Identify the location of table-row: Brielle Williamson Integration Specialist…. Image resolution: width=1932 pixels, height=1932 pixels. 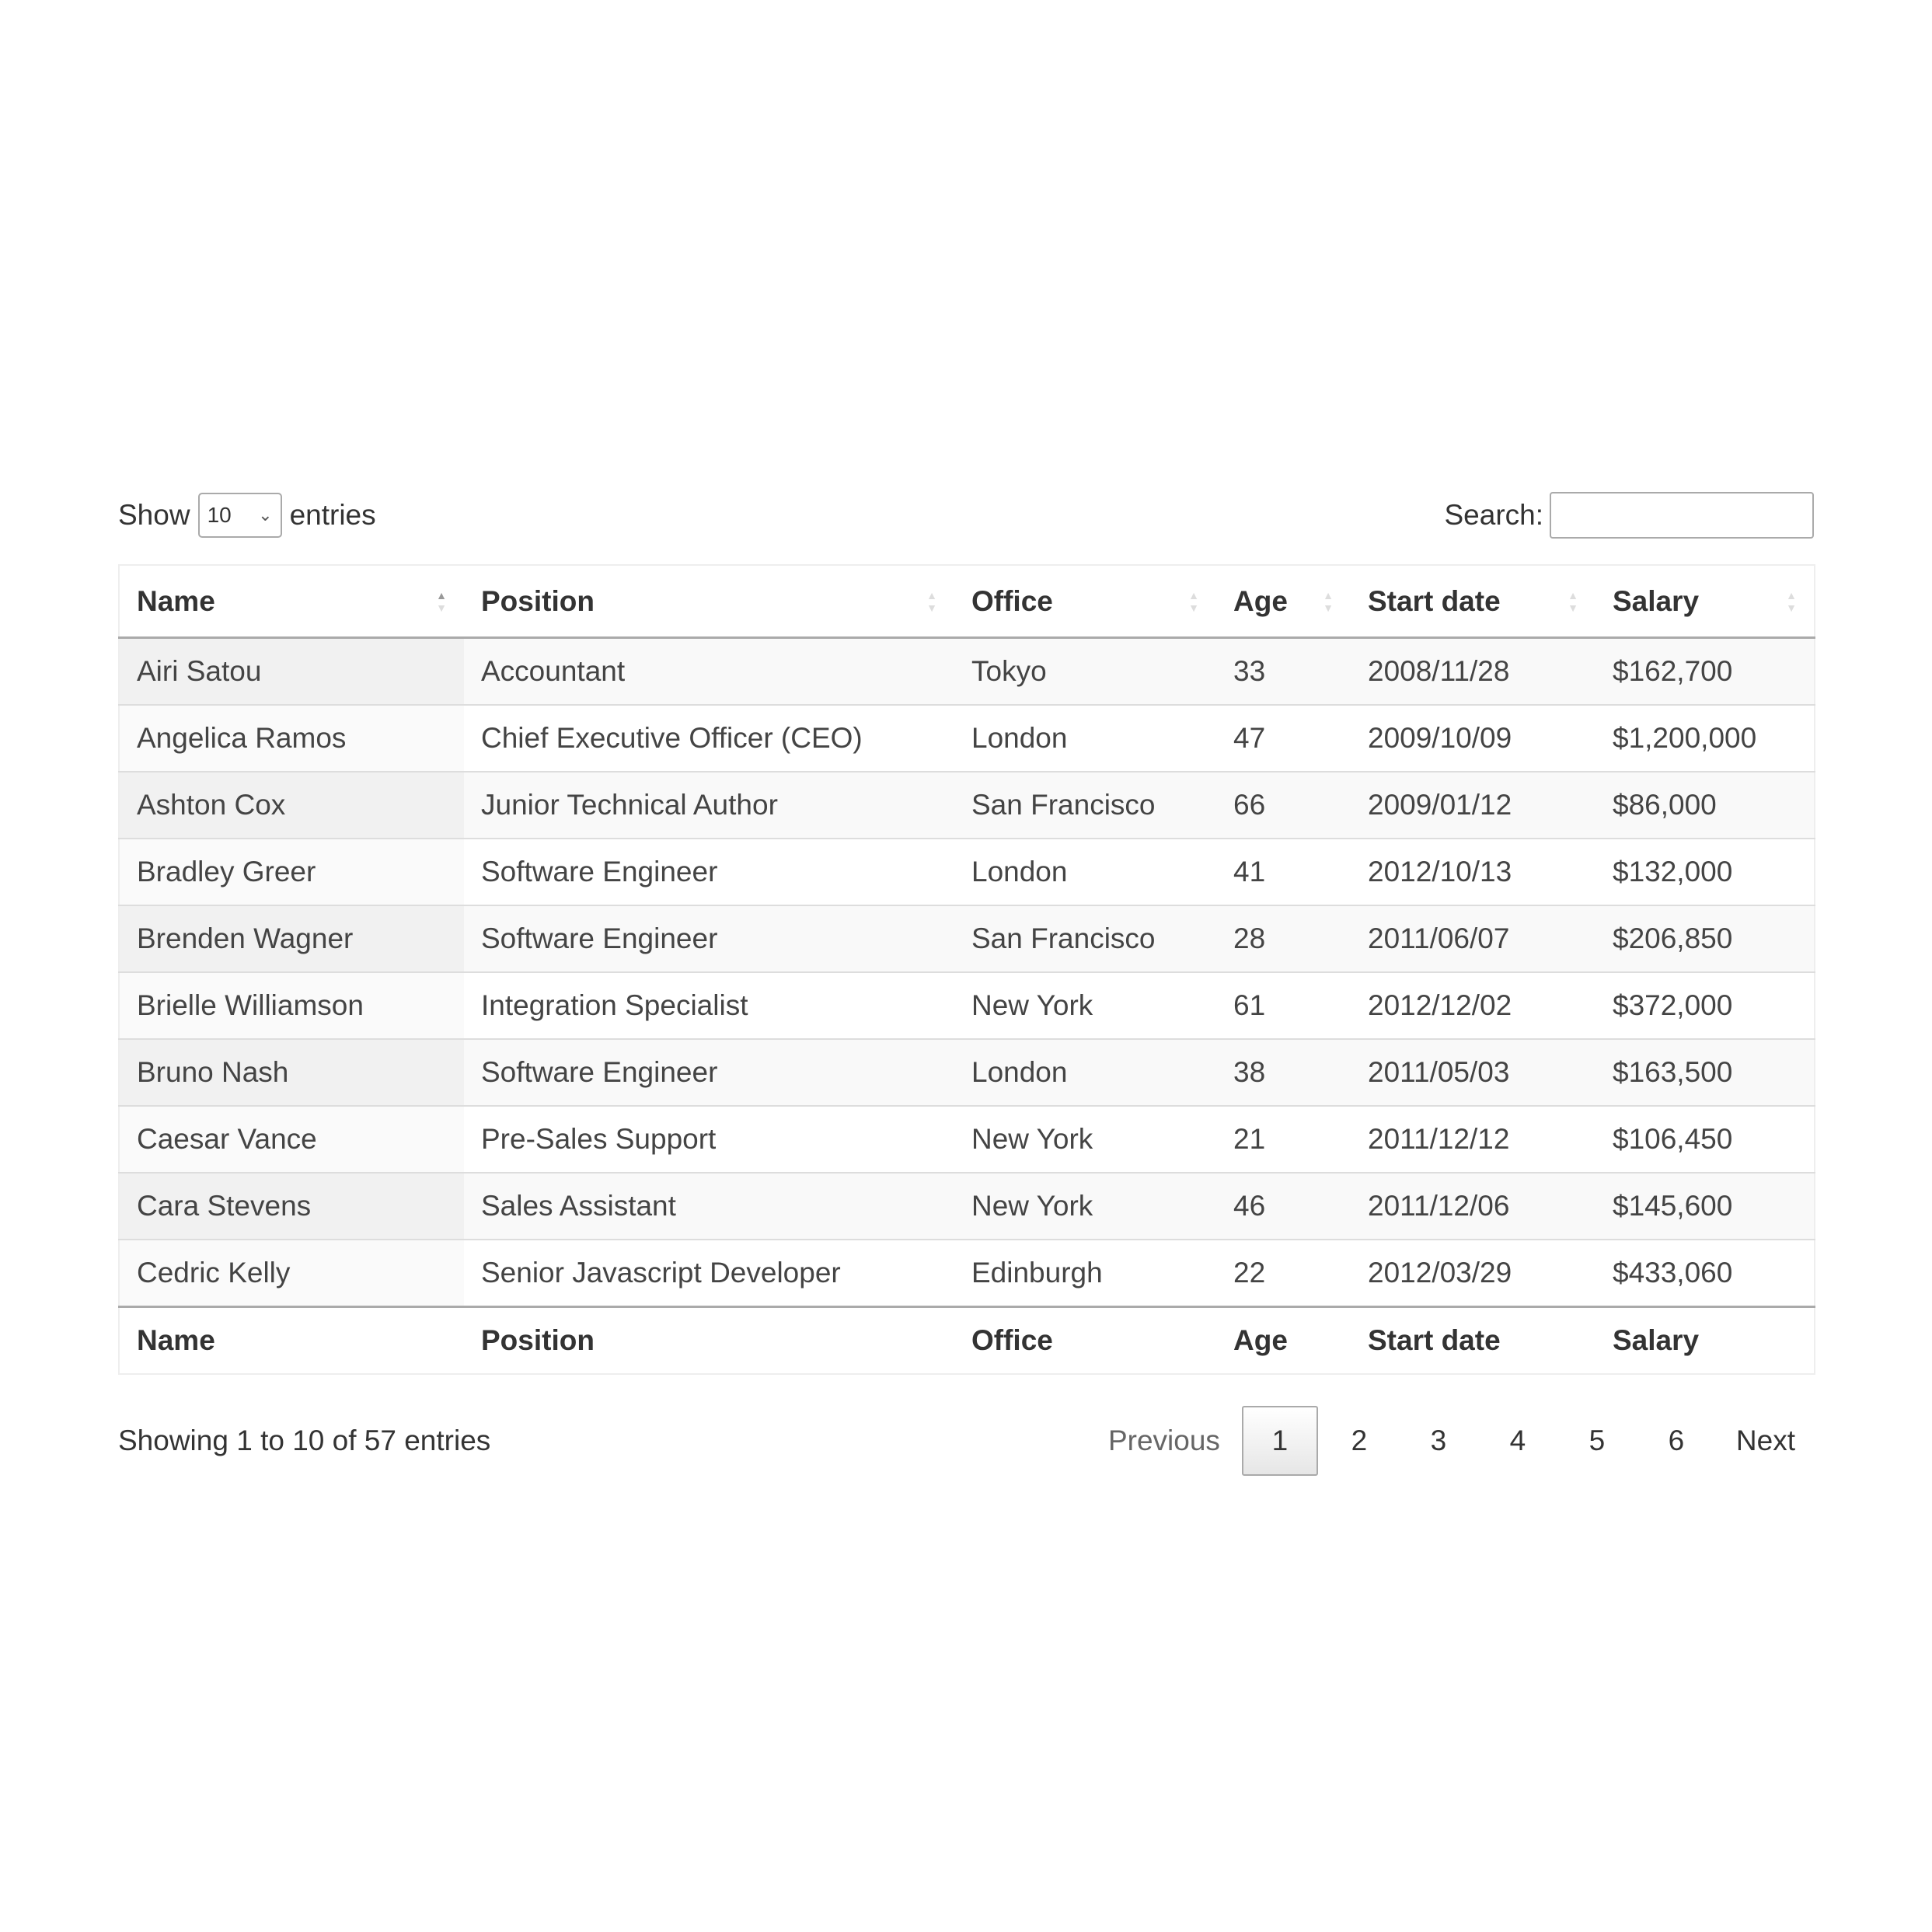
(967, 1005).